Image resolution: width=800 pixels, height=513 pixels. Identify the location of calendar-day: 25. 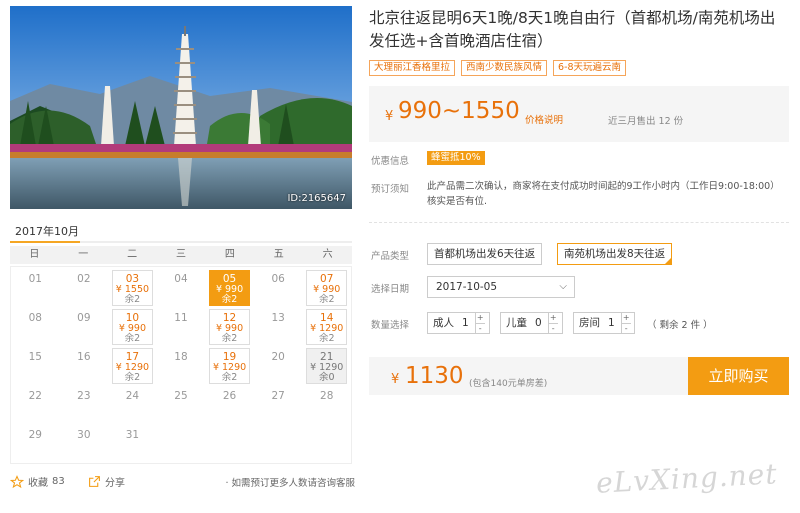
(181, 405).